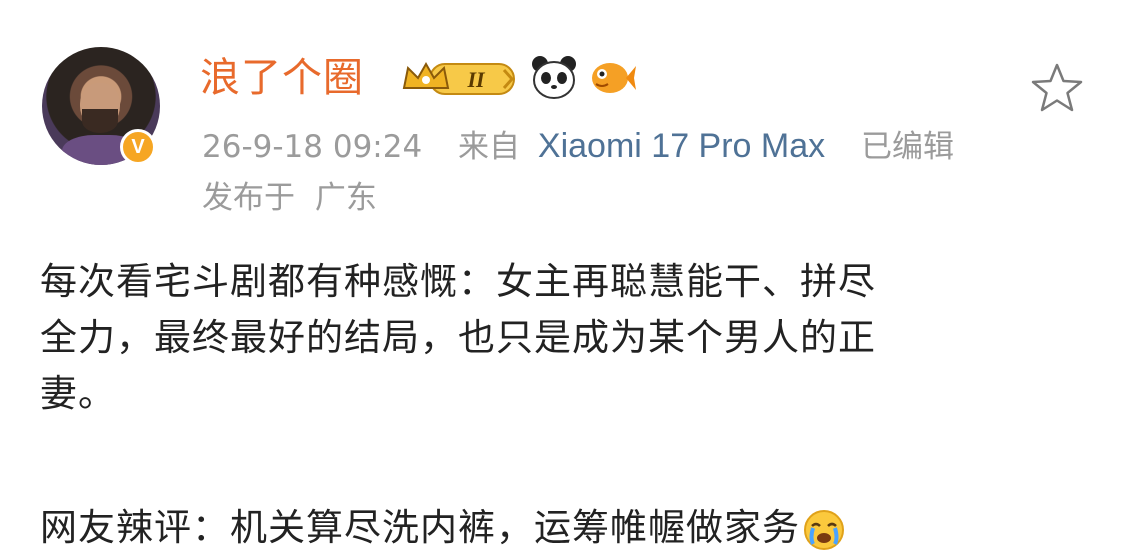  I want to click on post-body-line: 每次看宅斗剧都有种感慨：女主再聪慧能干、拼尽, so click(458, 281).